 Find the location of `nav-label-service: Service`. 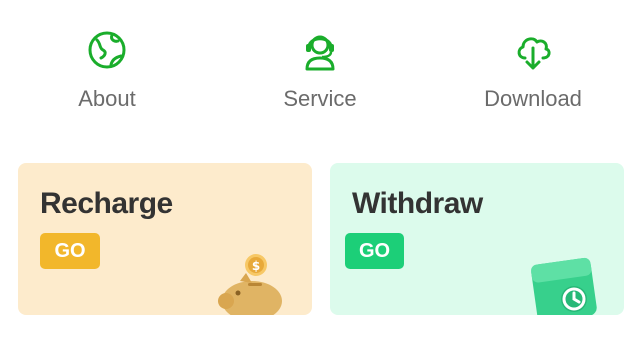

nav-label-service: Service is located at coordinates (320, 98).